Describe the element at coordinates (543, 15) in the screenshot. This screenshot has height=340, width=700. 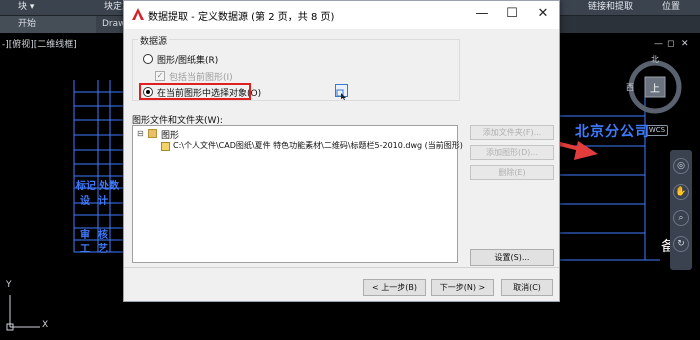
I see `close-button: ✕` at that location.